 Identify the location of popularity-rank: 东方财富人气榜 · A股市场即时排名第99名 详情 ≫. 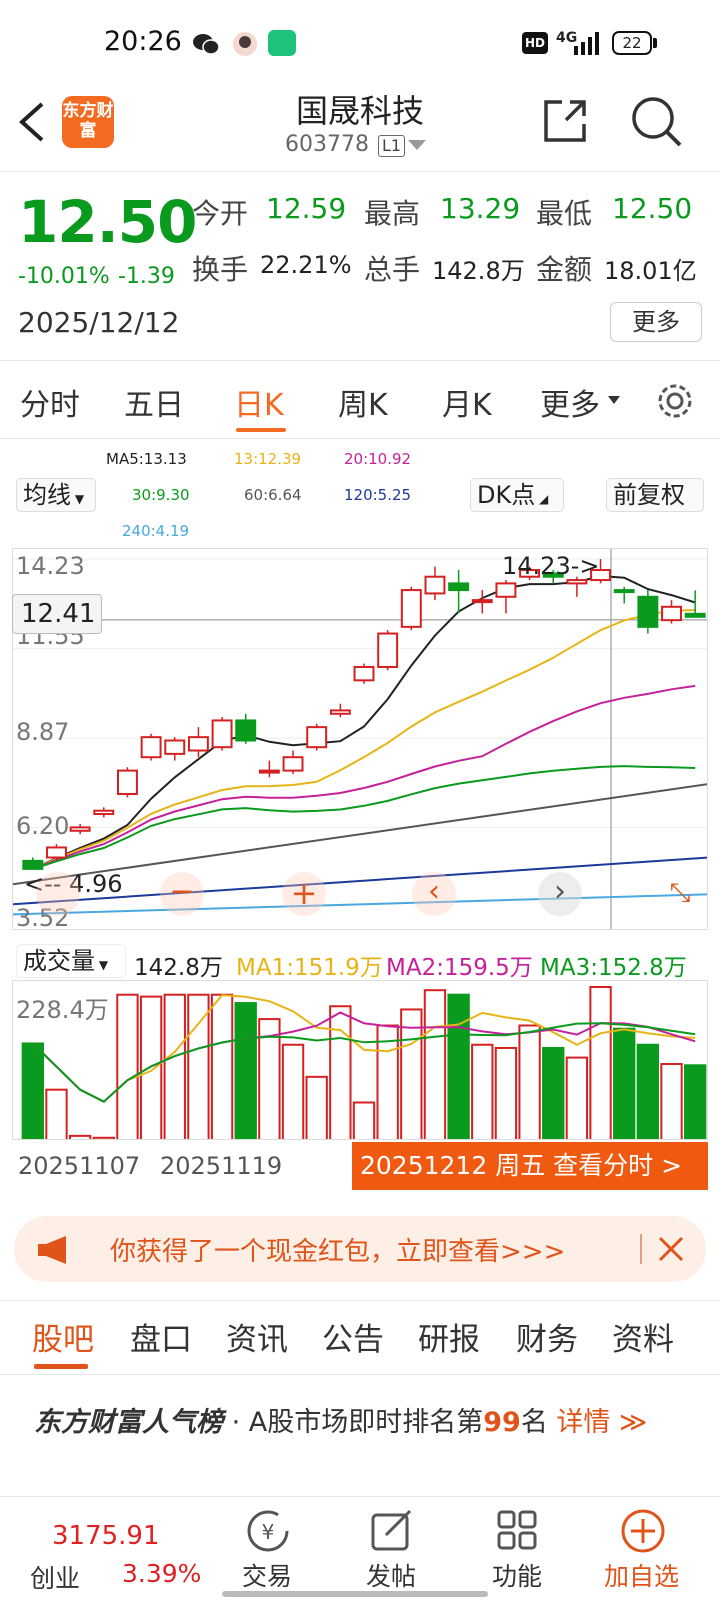
(340, 1419).